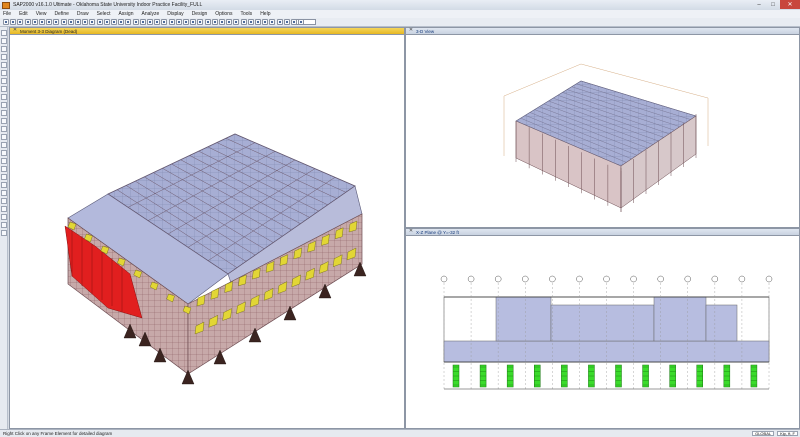  What do you see at coordinates (7, 14) in the screenshot?
I see `menu-file: File` at bounding box center [7, 14].